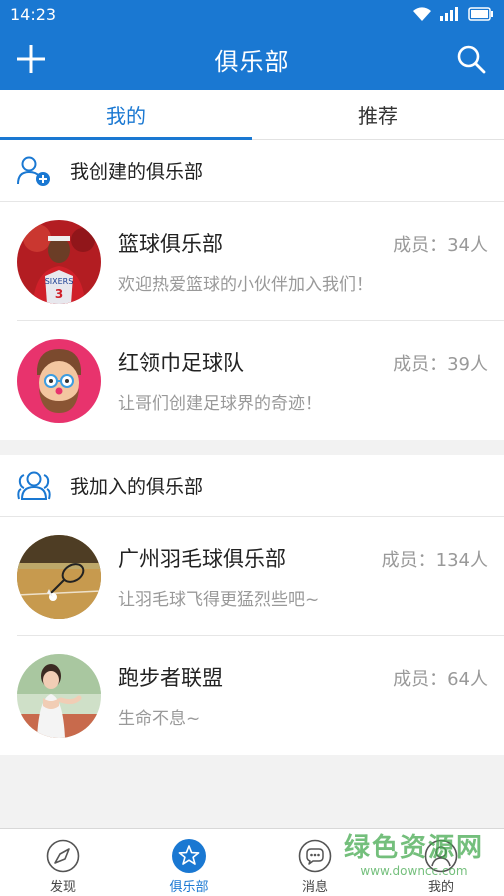 Image resolution: width=504 pixels, height=896 pixels. I want to click on club-description: 生命不息~, so click(159, 719).